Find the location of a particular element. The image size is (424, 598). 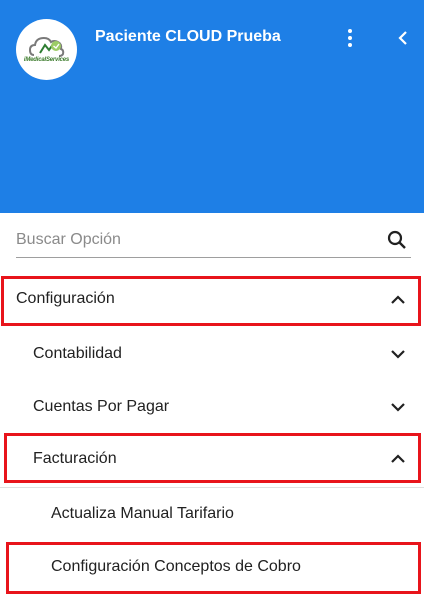

company-logo: iMedicalServices is located at coordinates (46, 49).